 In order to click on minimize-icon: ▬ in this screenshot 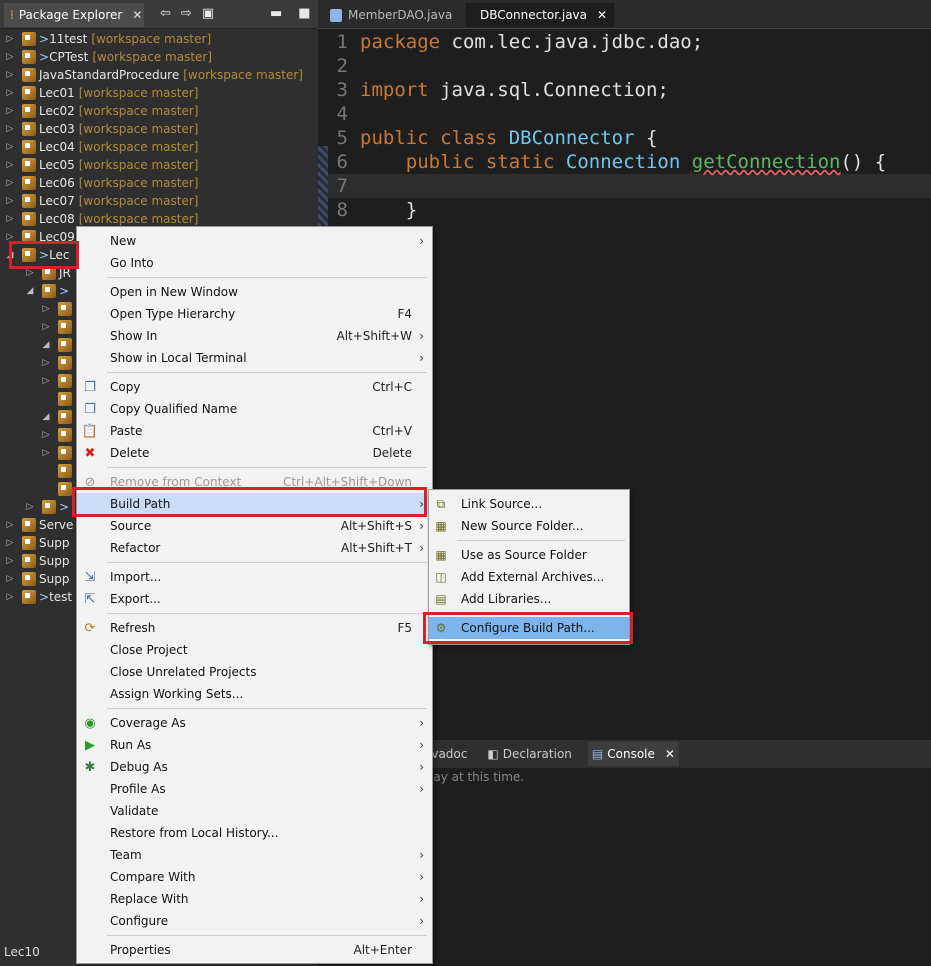, I will do `click(276, 13)`.